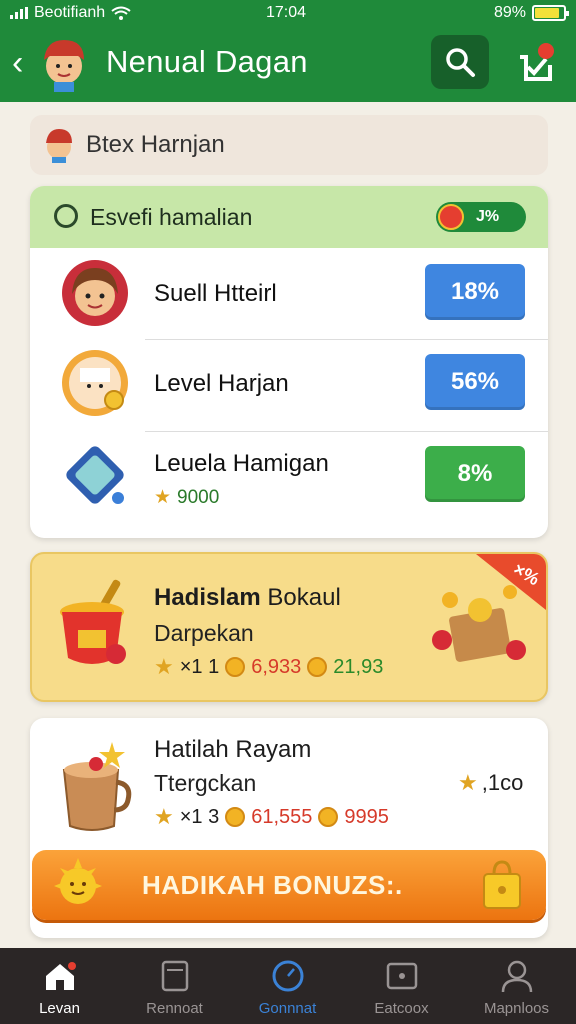 The width and height of the screenshot is (576, 1024). I want to click on girl-avatar-icon, so click(95, 293).